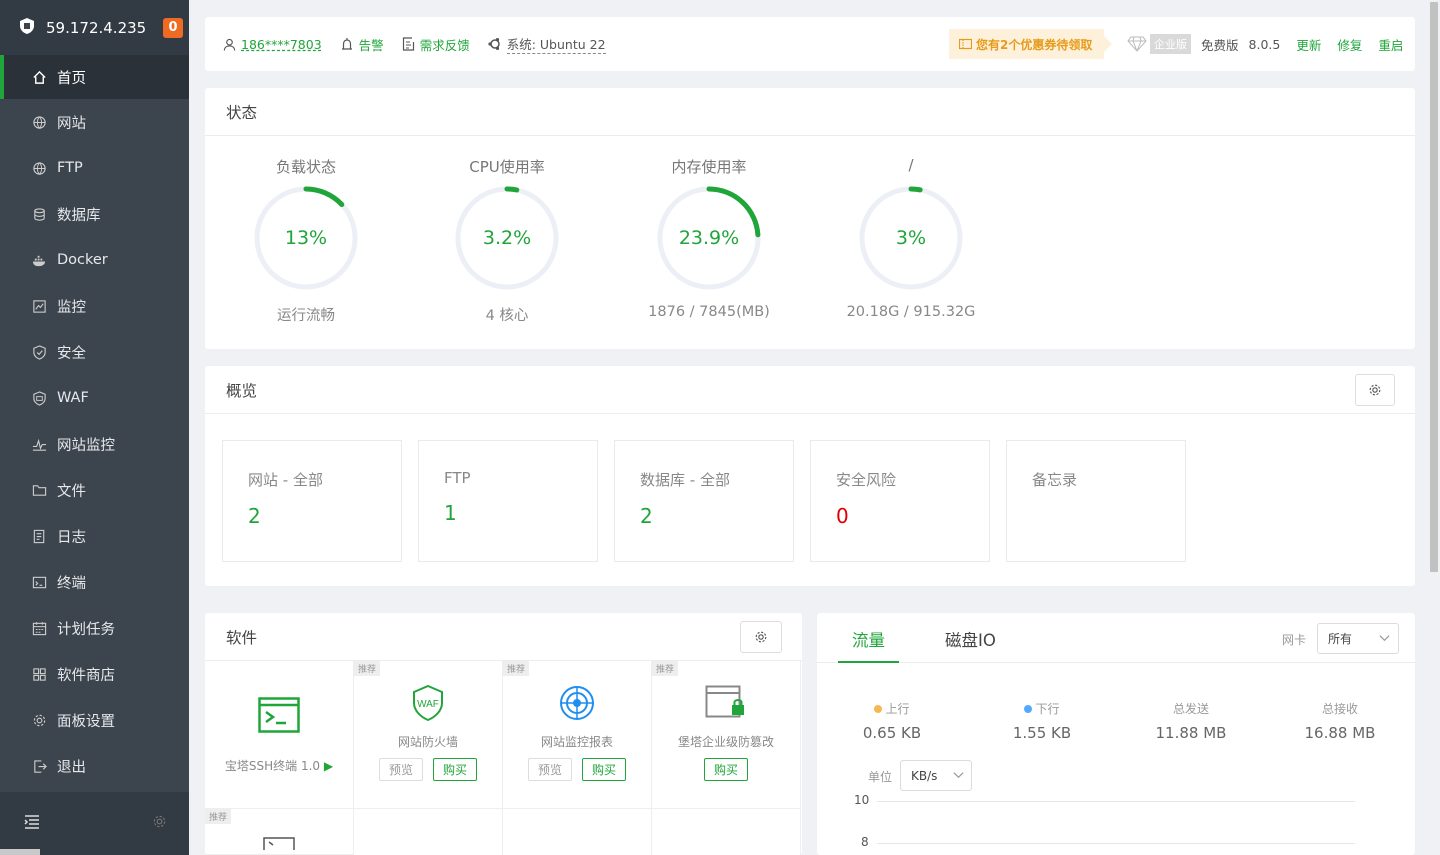 Image resolution: width=1440 pixels, height=855 pixels. I want to click on server-shield-icon, so click(27, 28).